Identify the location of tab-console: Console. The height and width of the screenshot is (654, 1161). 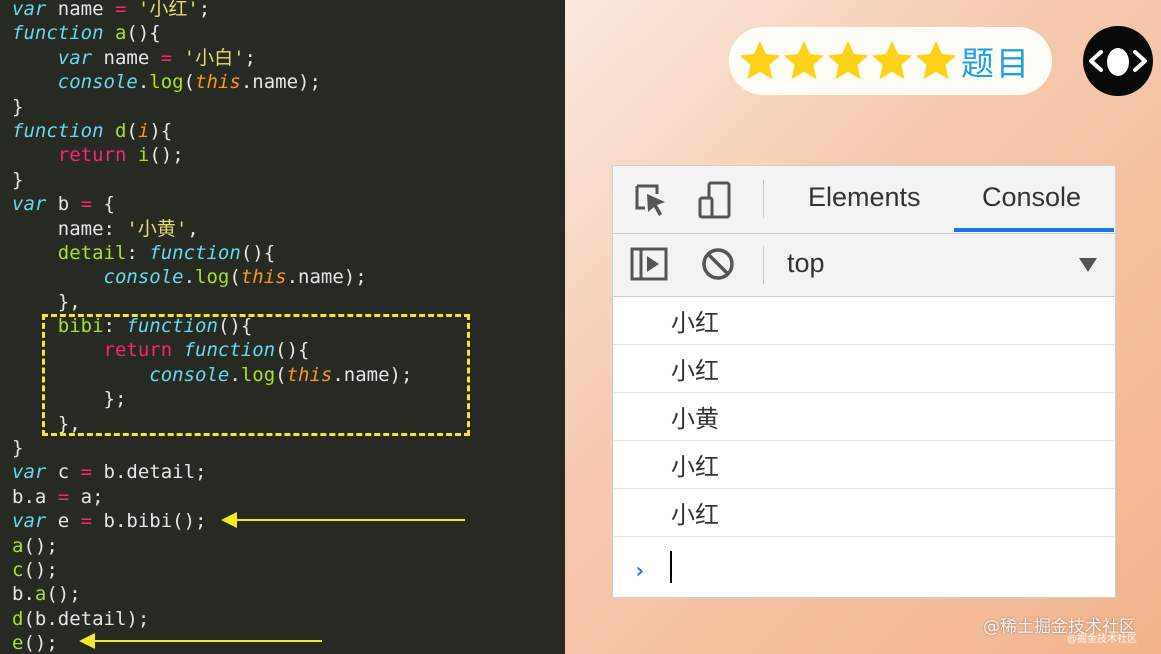
(1031, 197).